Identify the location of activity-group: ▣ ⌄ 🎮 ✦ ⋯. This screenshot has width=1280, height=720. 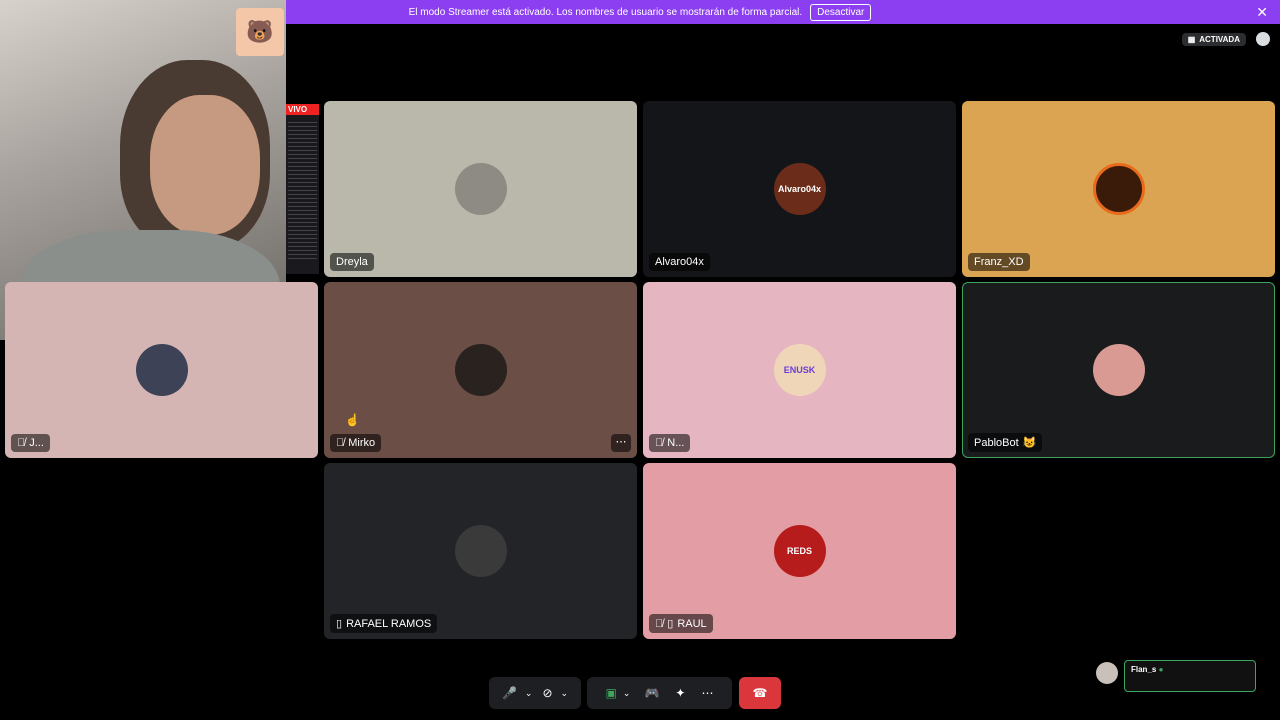
(659, 693).